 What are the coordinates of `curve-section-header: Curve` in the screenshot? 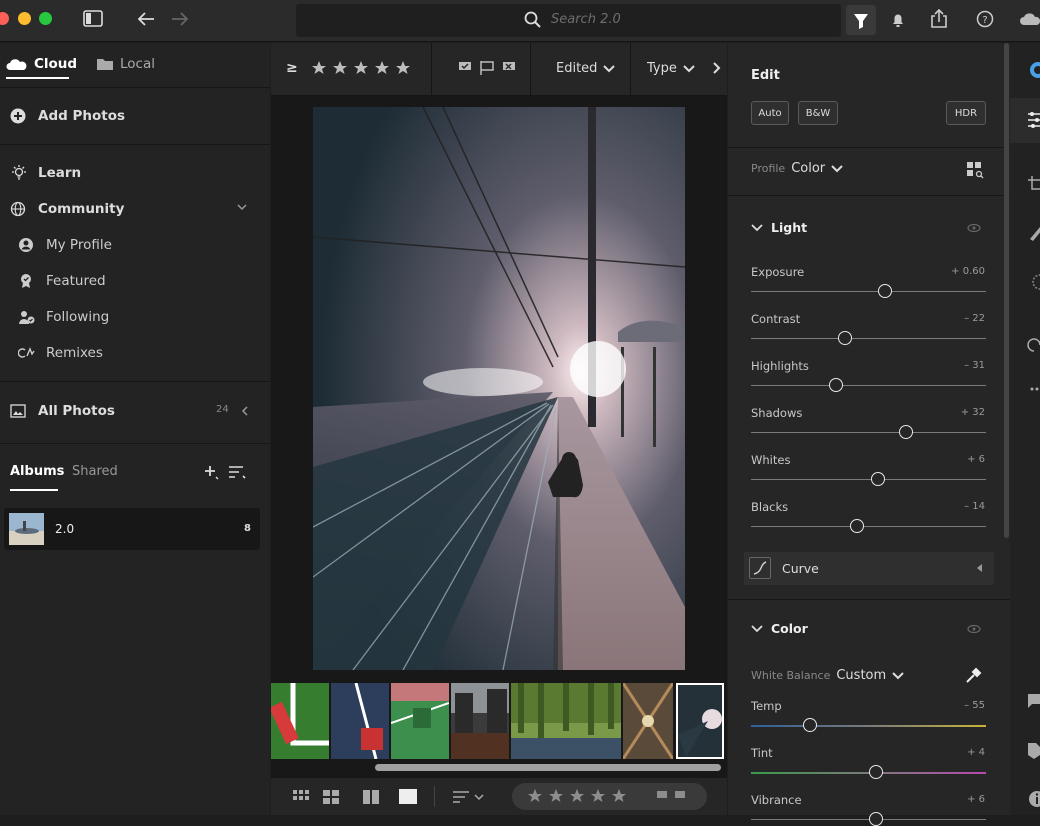 It's located at (869, 568).